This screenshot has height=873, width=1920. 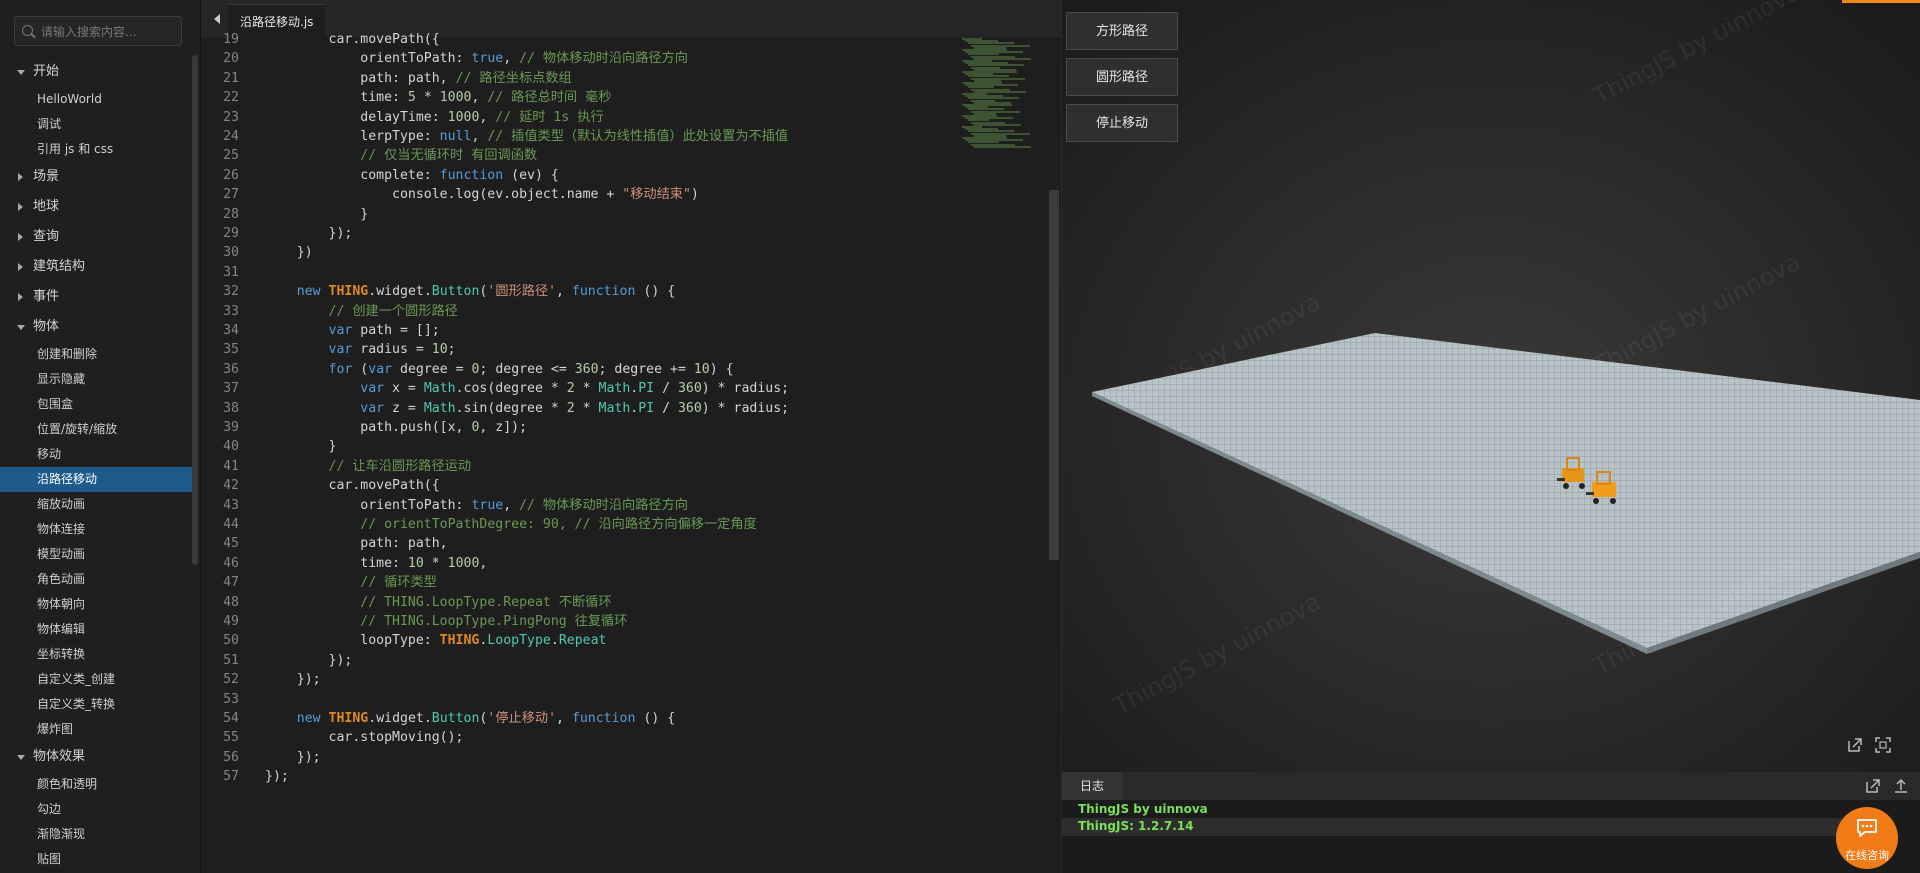 I want to click on nav-group: 建筑结构, so click(x=96, y=267).